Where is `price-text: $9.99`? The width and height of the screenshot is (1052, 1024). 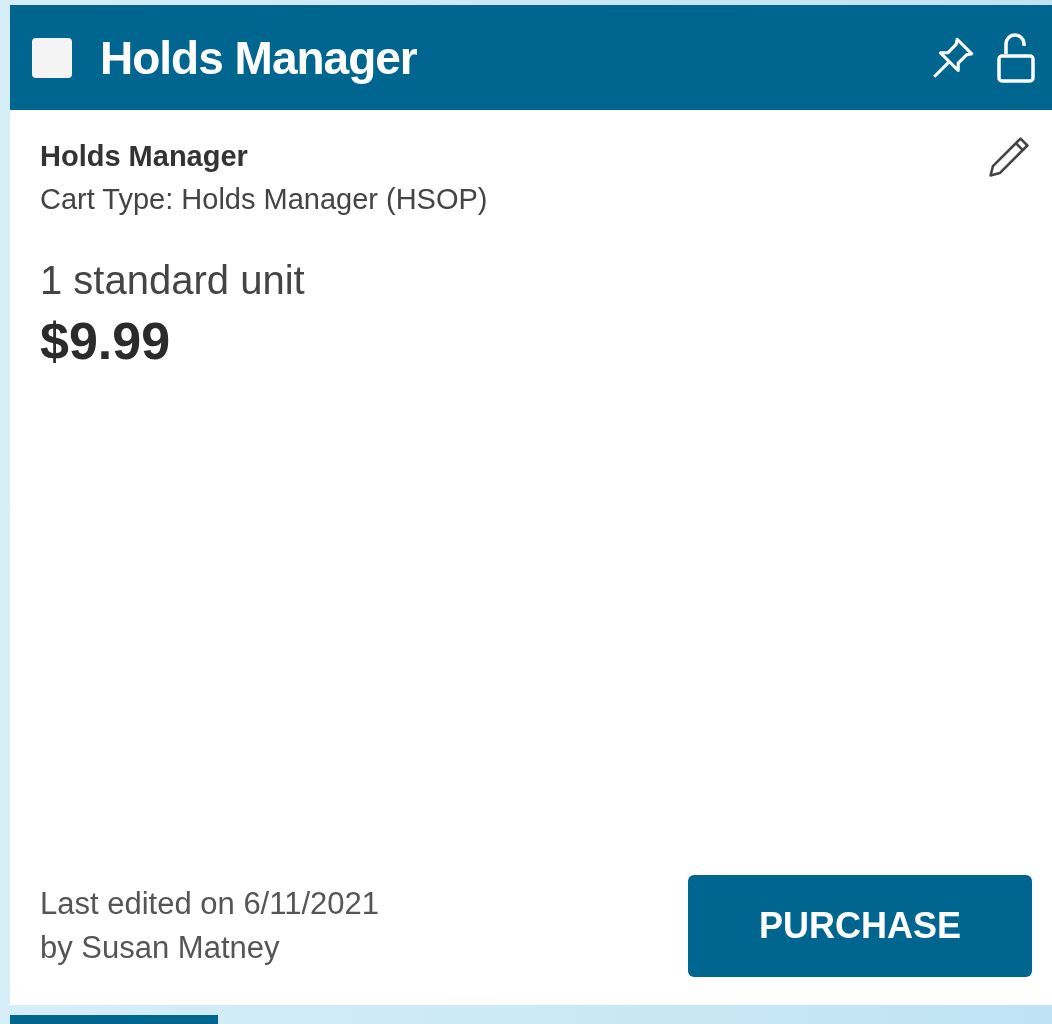 price-text: $9.99 is located at coordinates (106, 341).